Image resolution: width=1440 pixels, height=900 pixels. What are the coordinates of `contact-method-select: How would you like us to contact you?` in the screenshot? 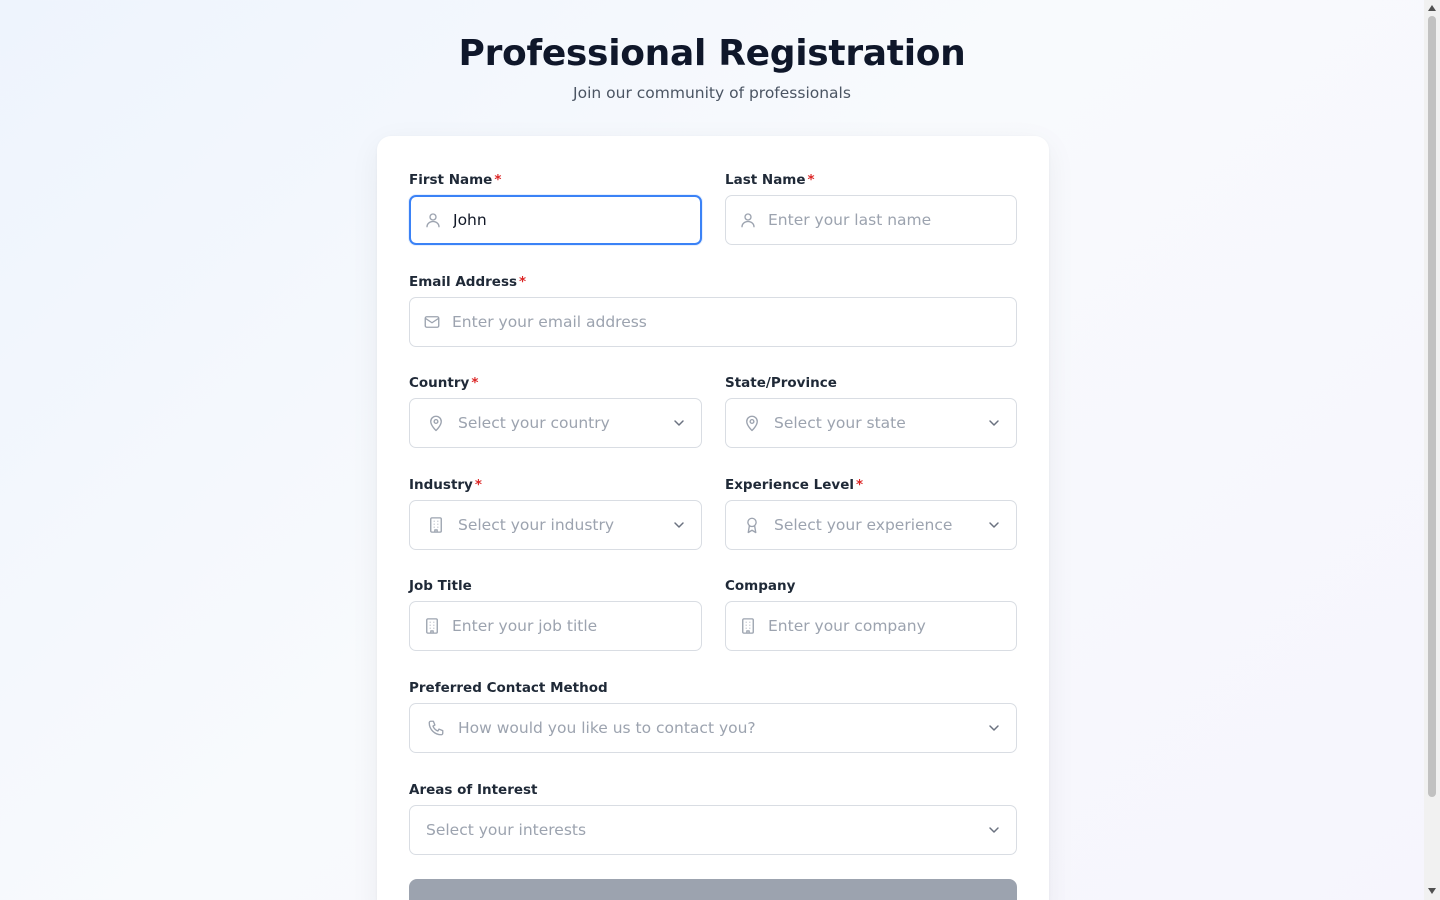 It's located at (713, 728).